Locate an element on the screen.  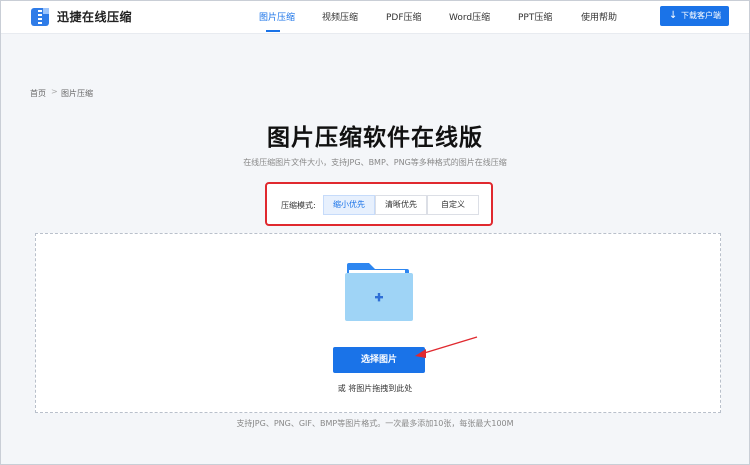
download-client-label: 下载客户端 is located at coordinates (701, 15).